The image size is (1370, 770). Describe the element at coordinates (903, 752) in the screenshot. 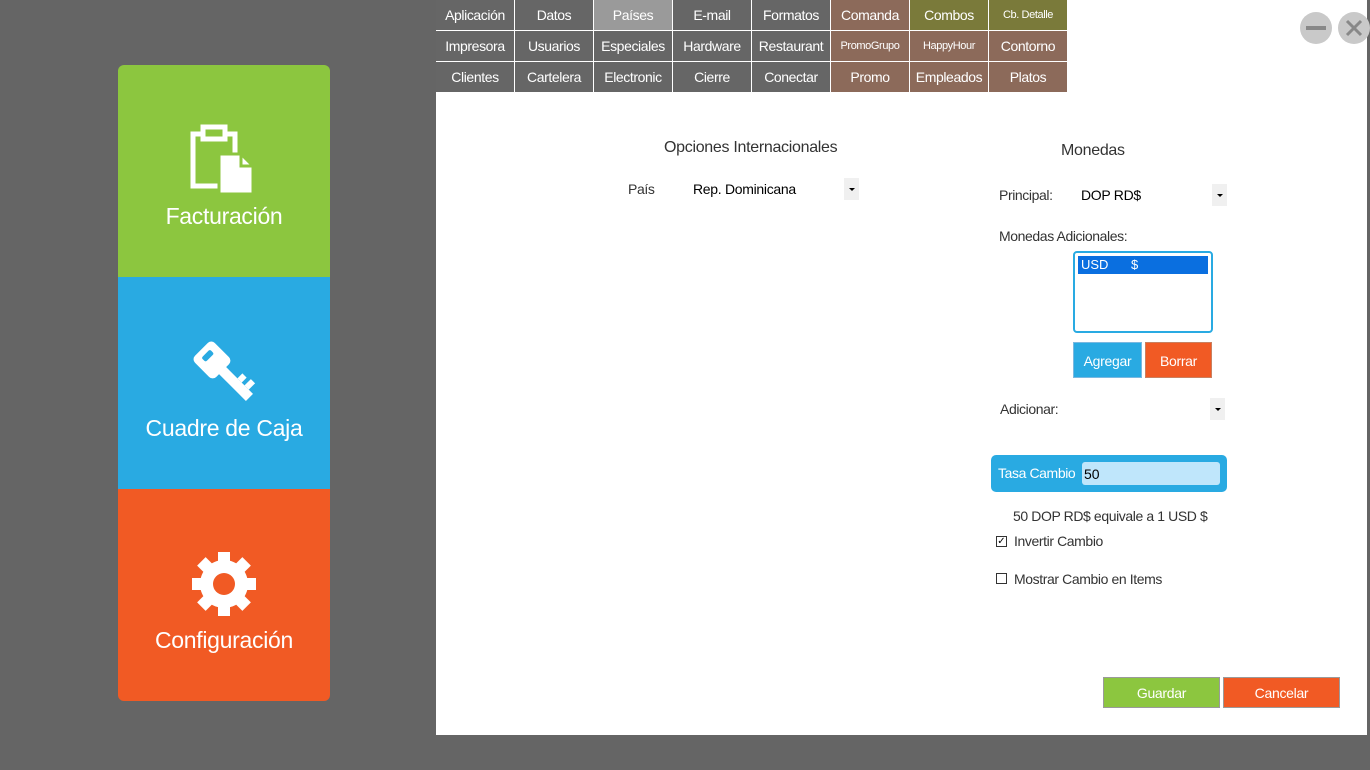

I see `bottom-strip` at that location.